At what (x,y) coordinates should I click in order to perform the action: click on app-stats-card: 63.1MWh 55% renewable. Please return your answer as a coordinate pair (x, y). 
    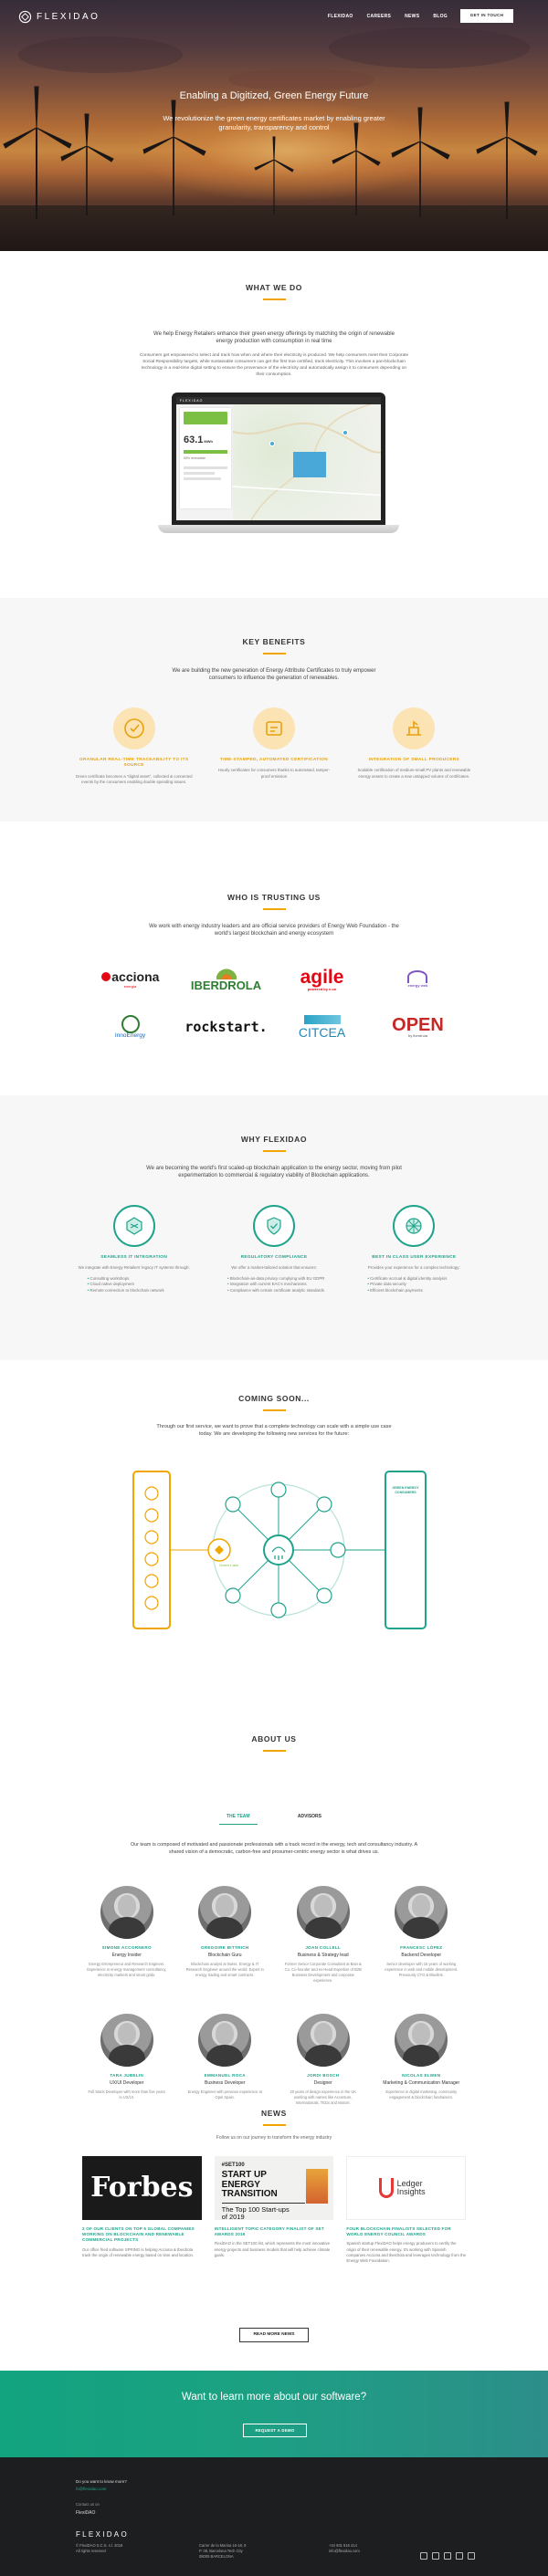
    Looking at the image, I should click on (205, 458).